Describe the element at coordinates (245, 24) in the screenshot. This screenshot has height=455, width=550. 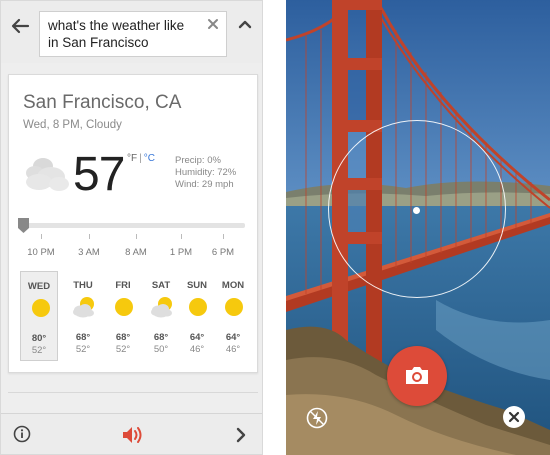
I see `chevron-up-icon` at that location.